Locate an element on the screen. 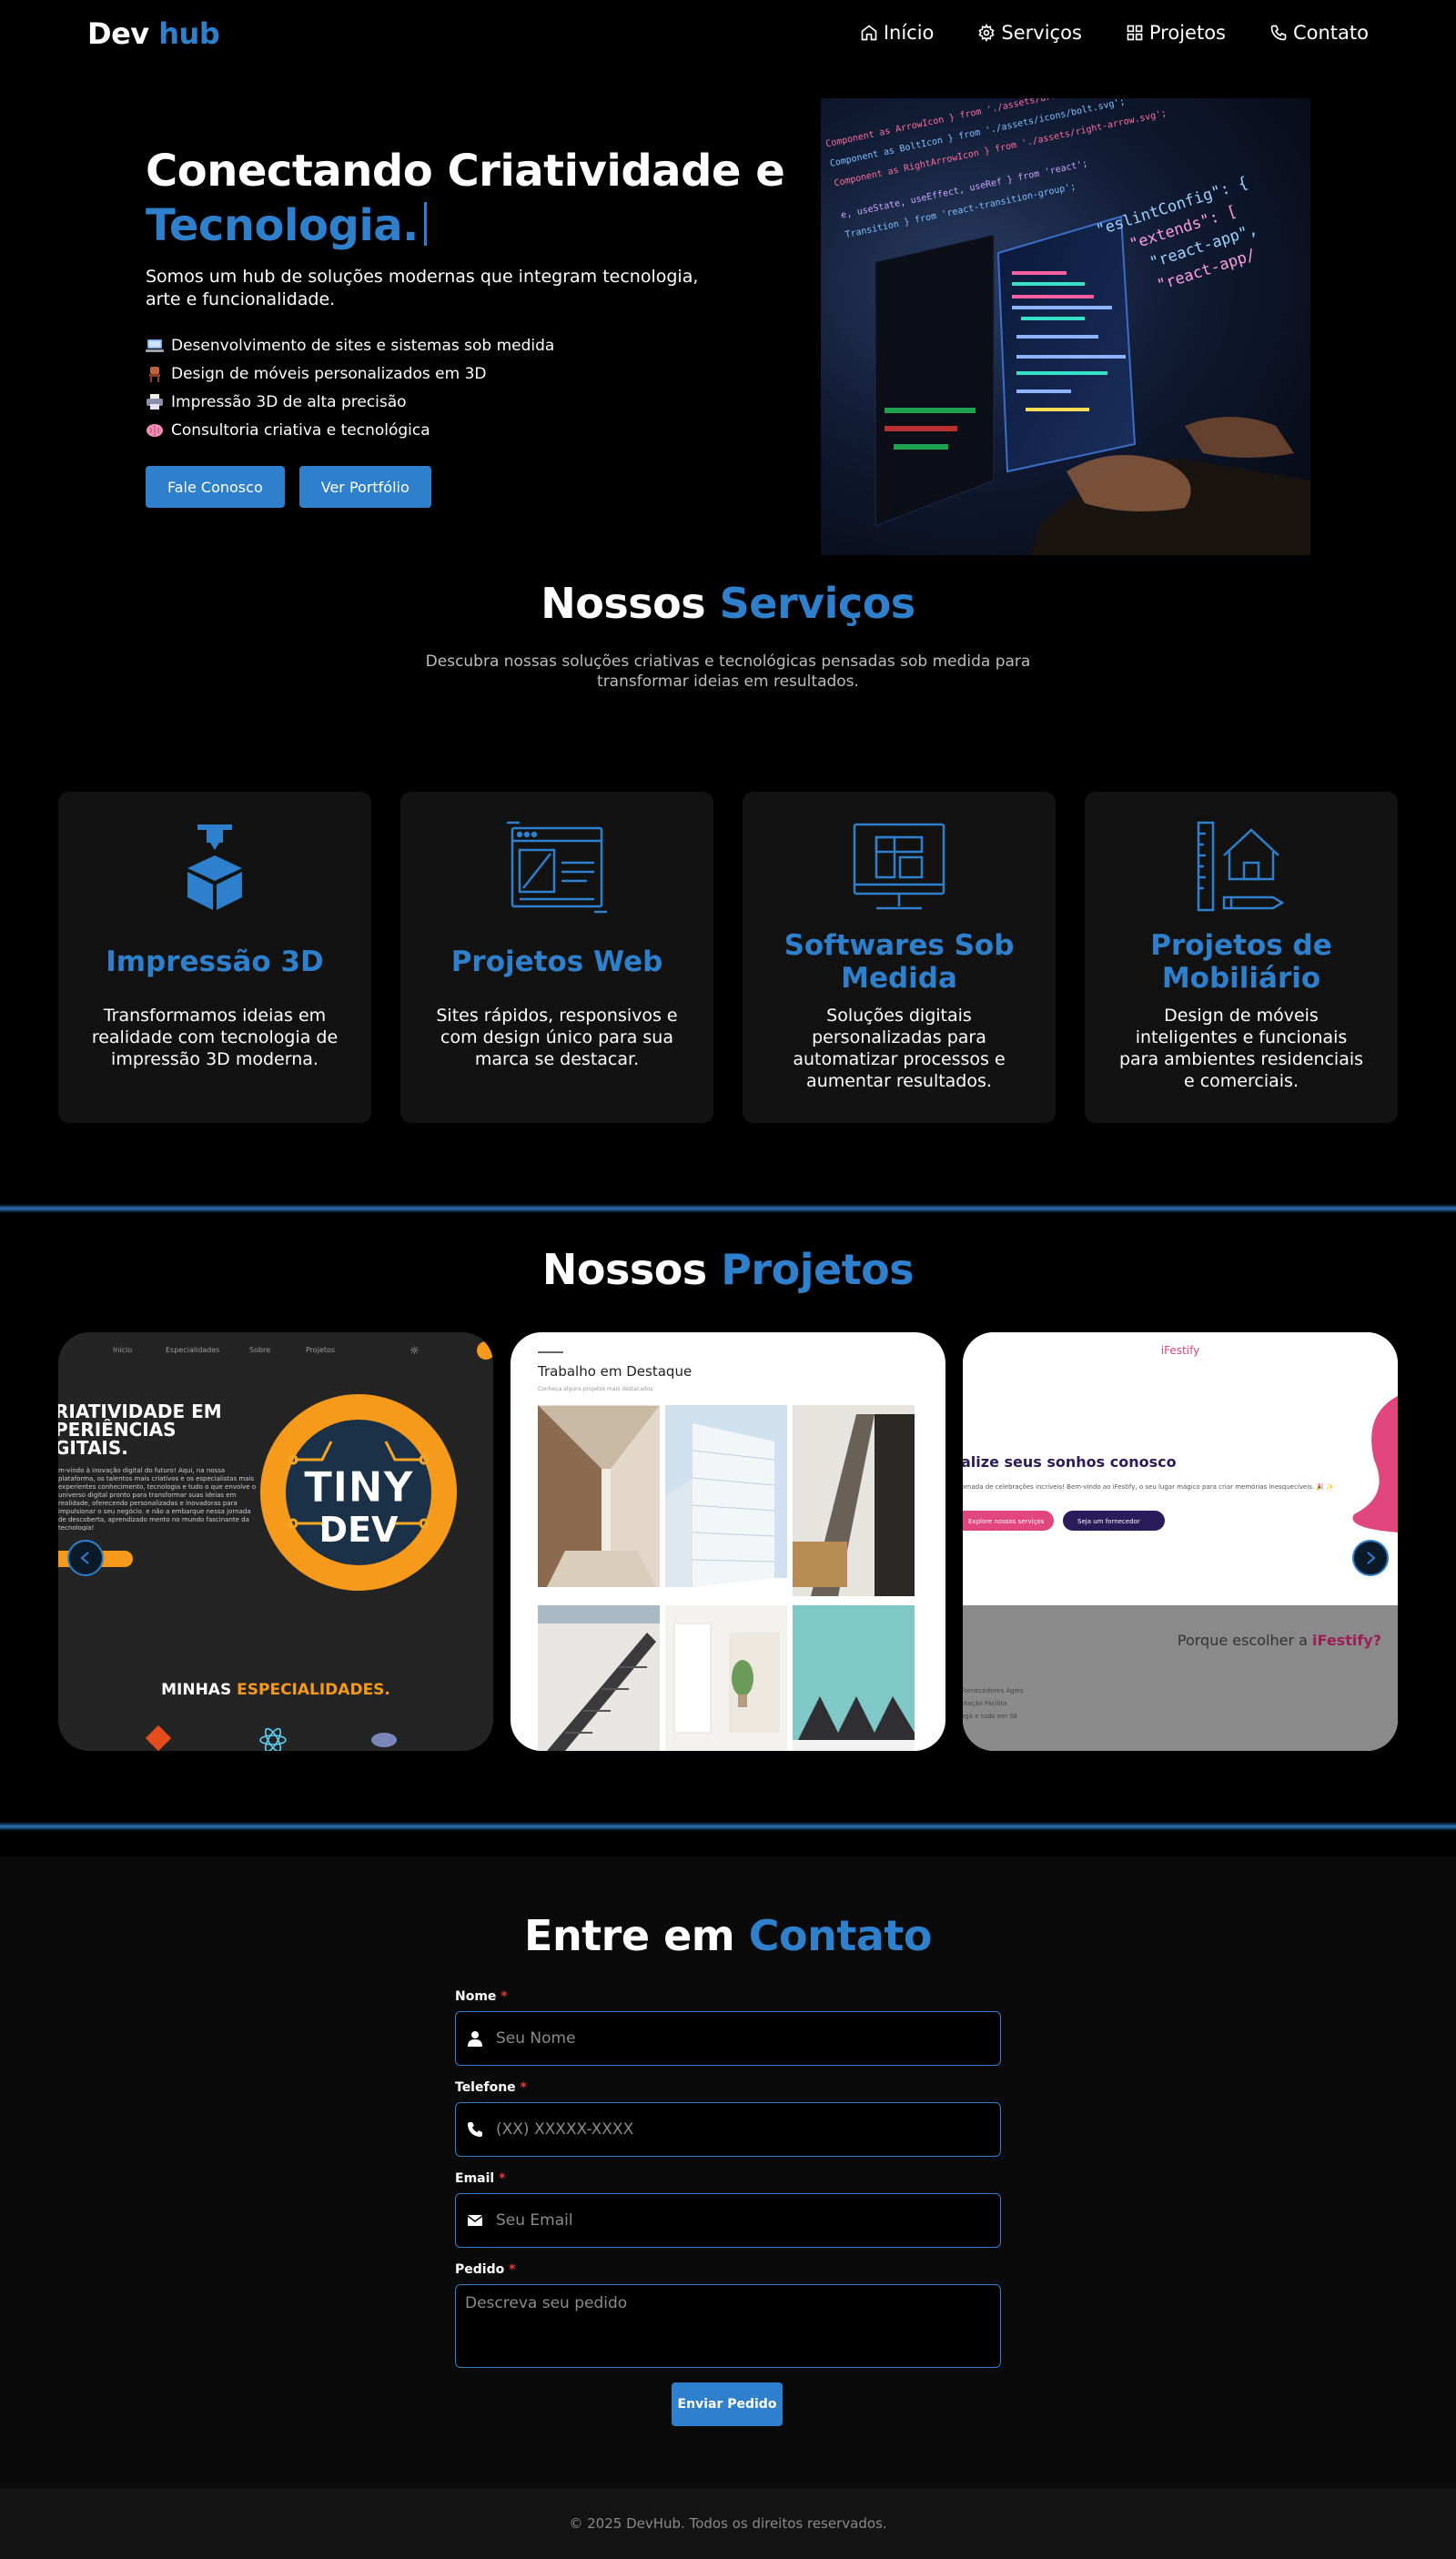 This screenshot has width=1456, height=2559. tinydev-logo-top: TINY is located at coordinates (359, 1487).